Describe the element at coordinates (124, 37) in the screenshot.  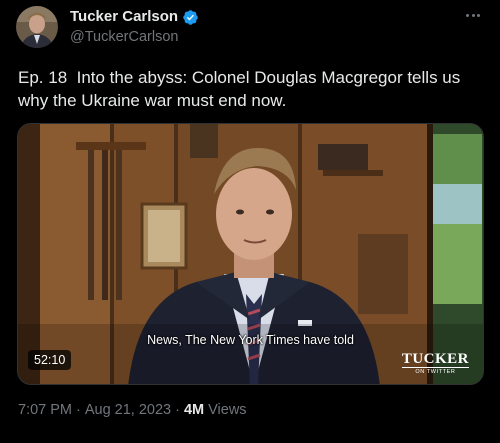
I see `author-handle: @TuckerCarlson` at that location.